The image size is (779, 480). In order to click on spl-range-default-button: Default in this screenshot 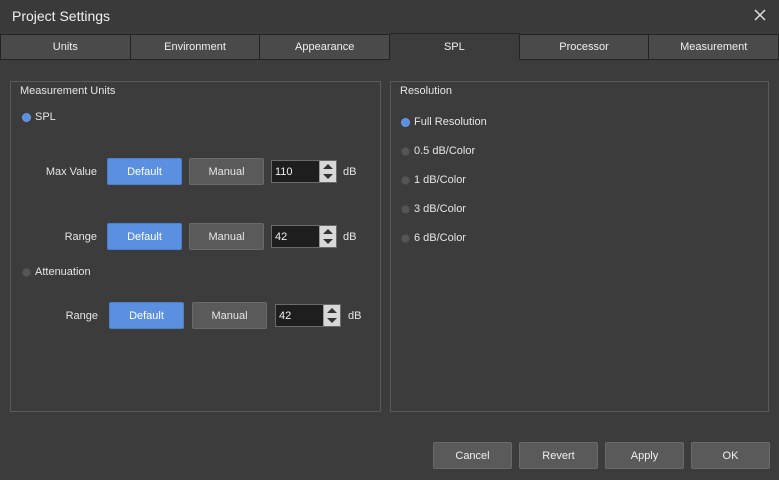, I will do `click(144, 236)`.